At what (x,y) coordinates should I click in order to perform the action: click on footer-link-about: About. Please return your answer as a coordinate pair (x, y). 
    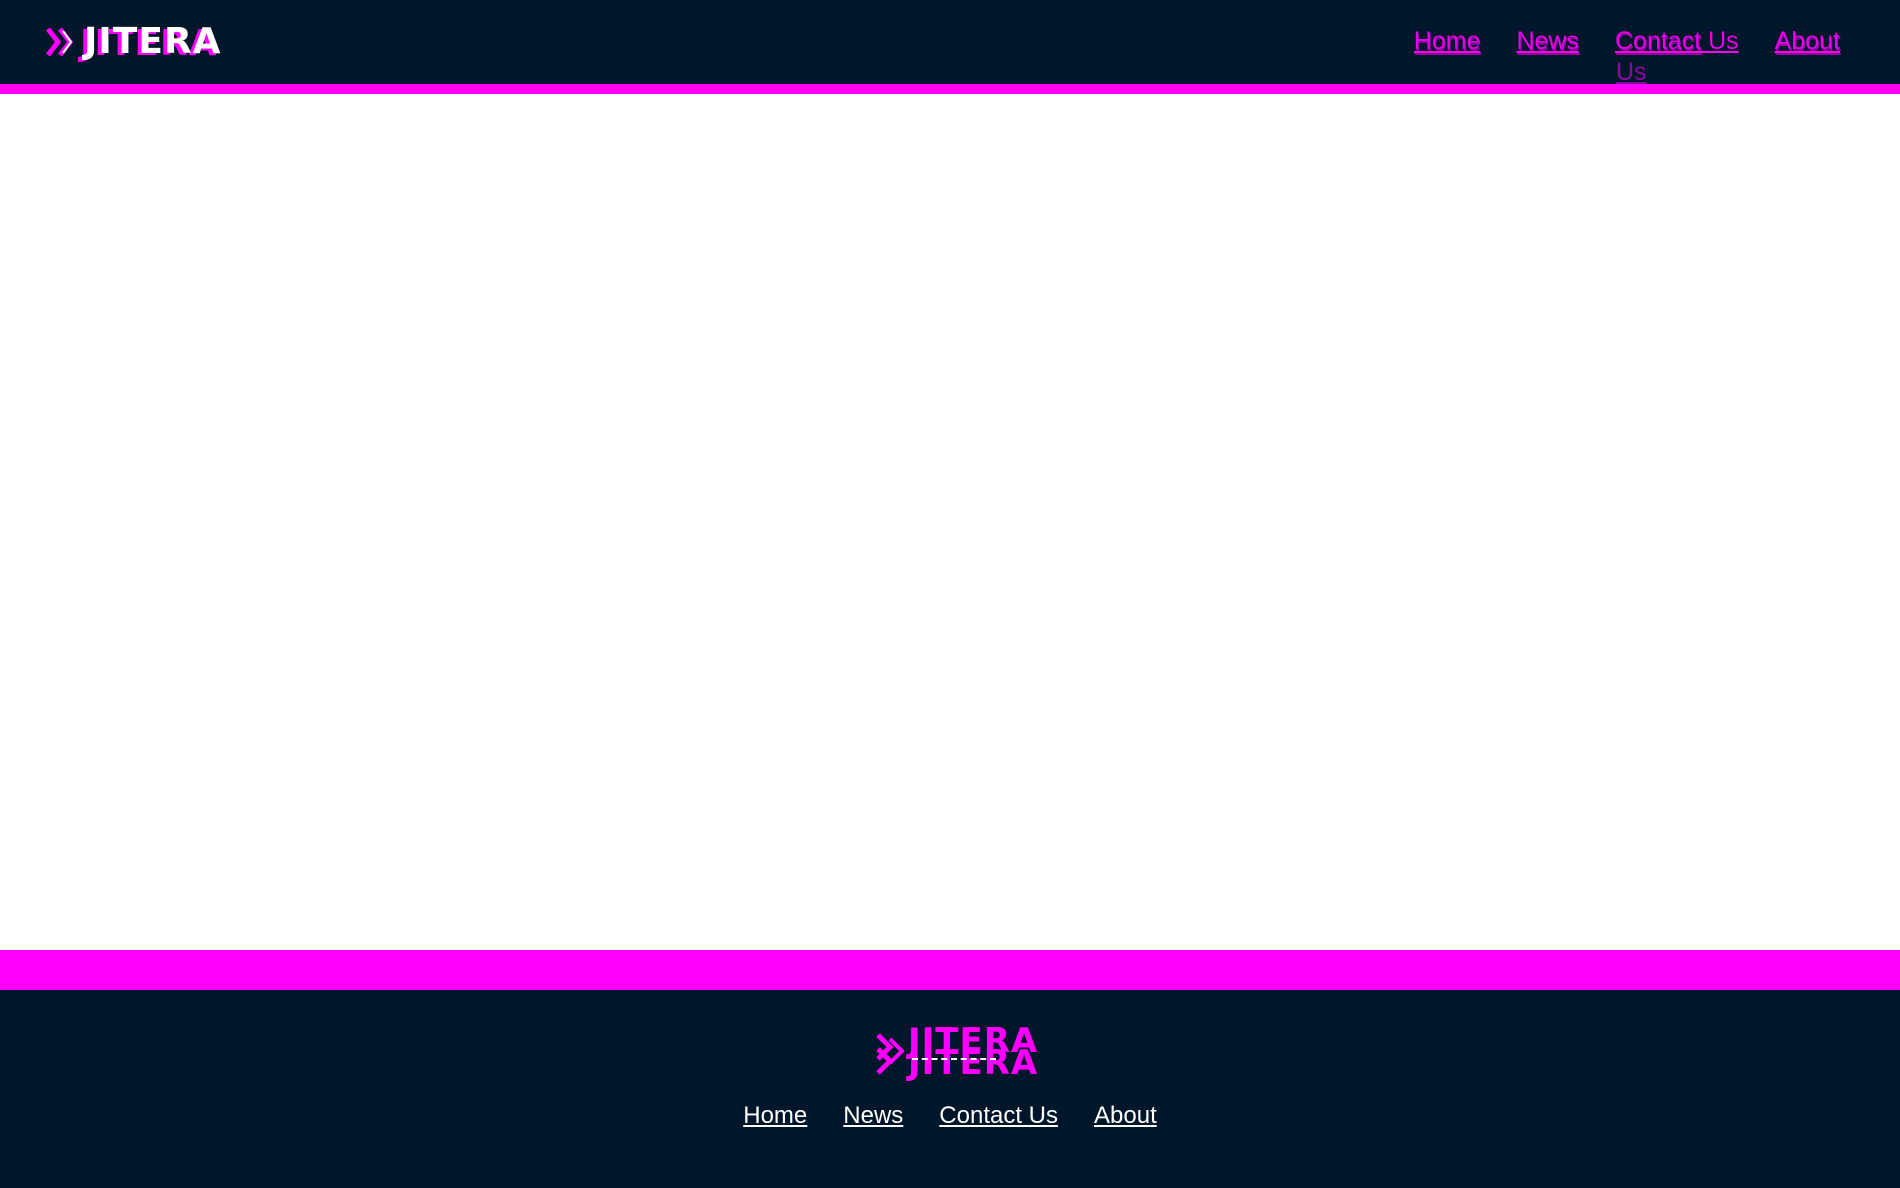
    Looking at the image, I should click on (1125, 1116).